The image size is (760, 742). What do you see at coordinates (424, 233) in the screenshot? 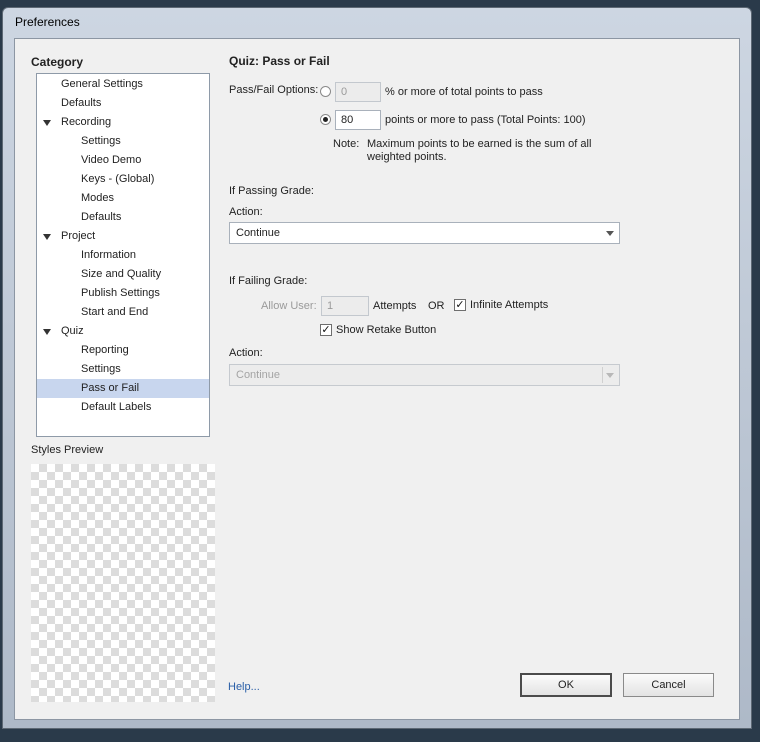
I see `passing-action-dropdown: Continue` at bounding box center [424, 233].